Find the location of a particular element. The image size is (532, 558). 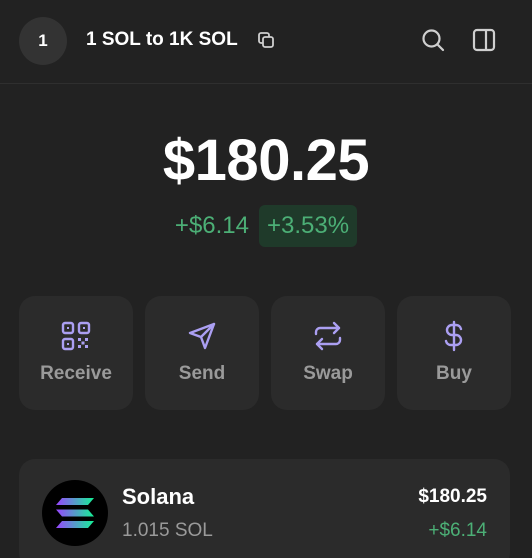

balance-change-amount: +$6.14 is located at coordinates (211, 225).